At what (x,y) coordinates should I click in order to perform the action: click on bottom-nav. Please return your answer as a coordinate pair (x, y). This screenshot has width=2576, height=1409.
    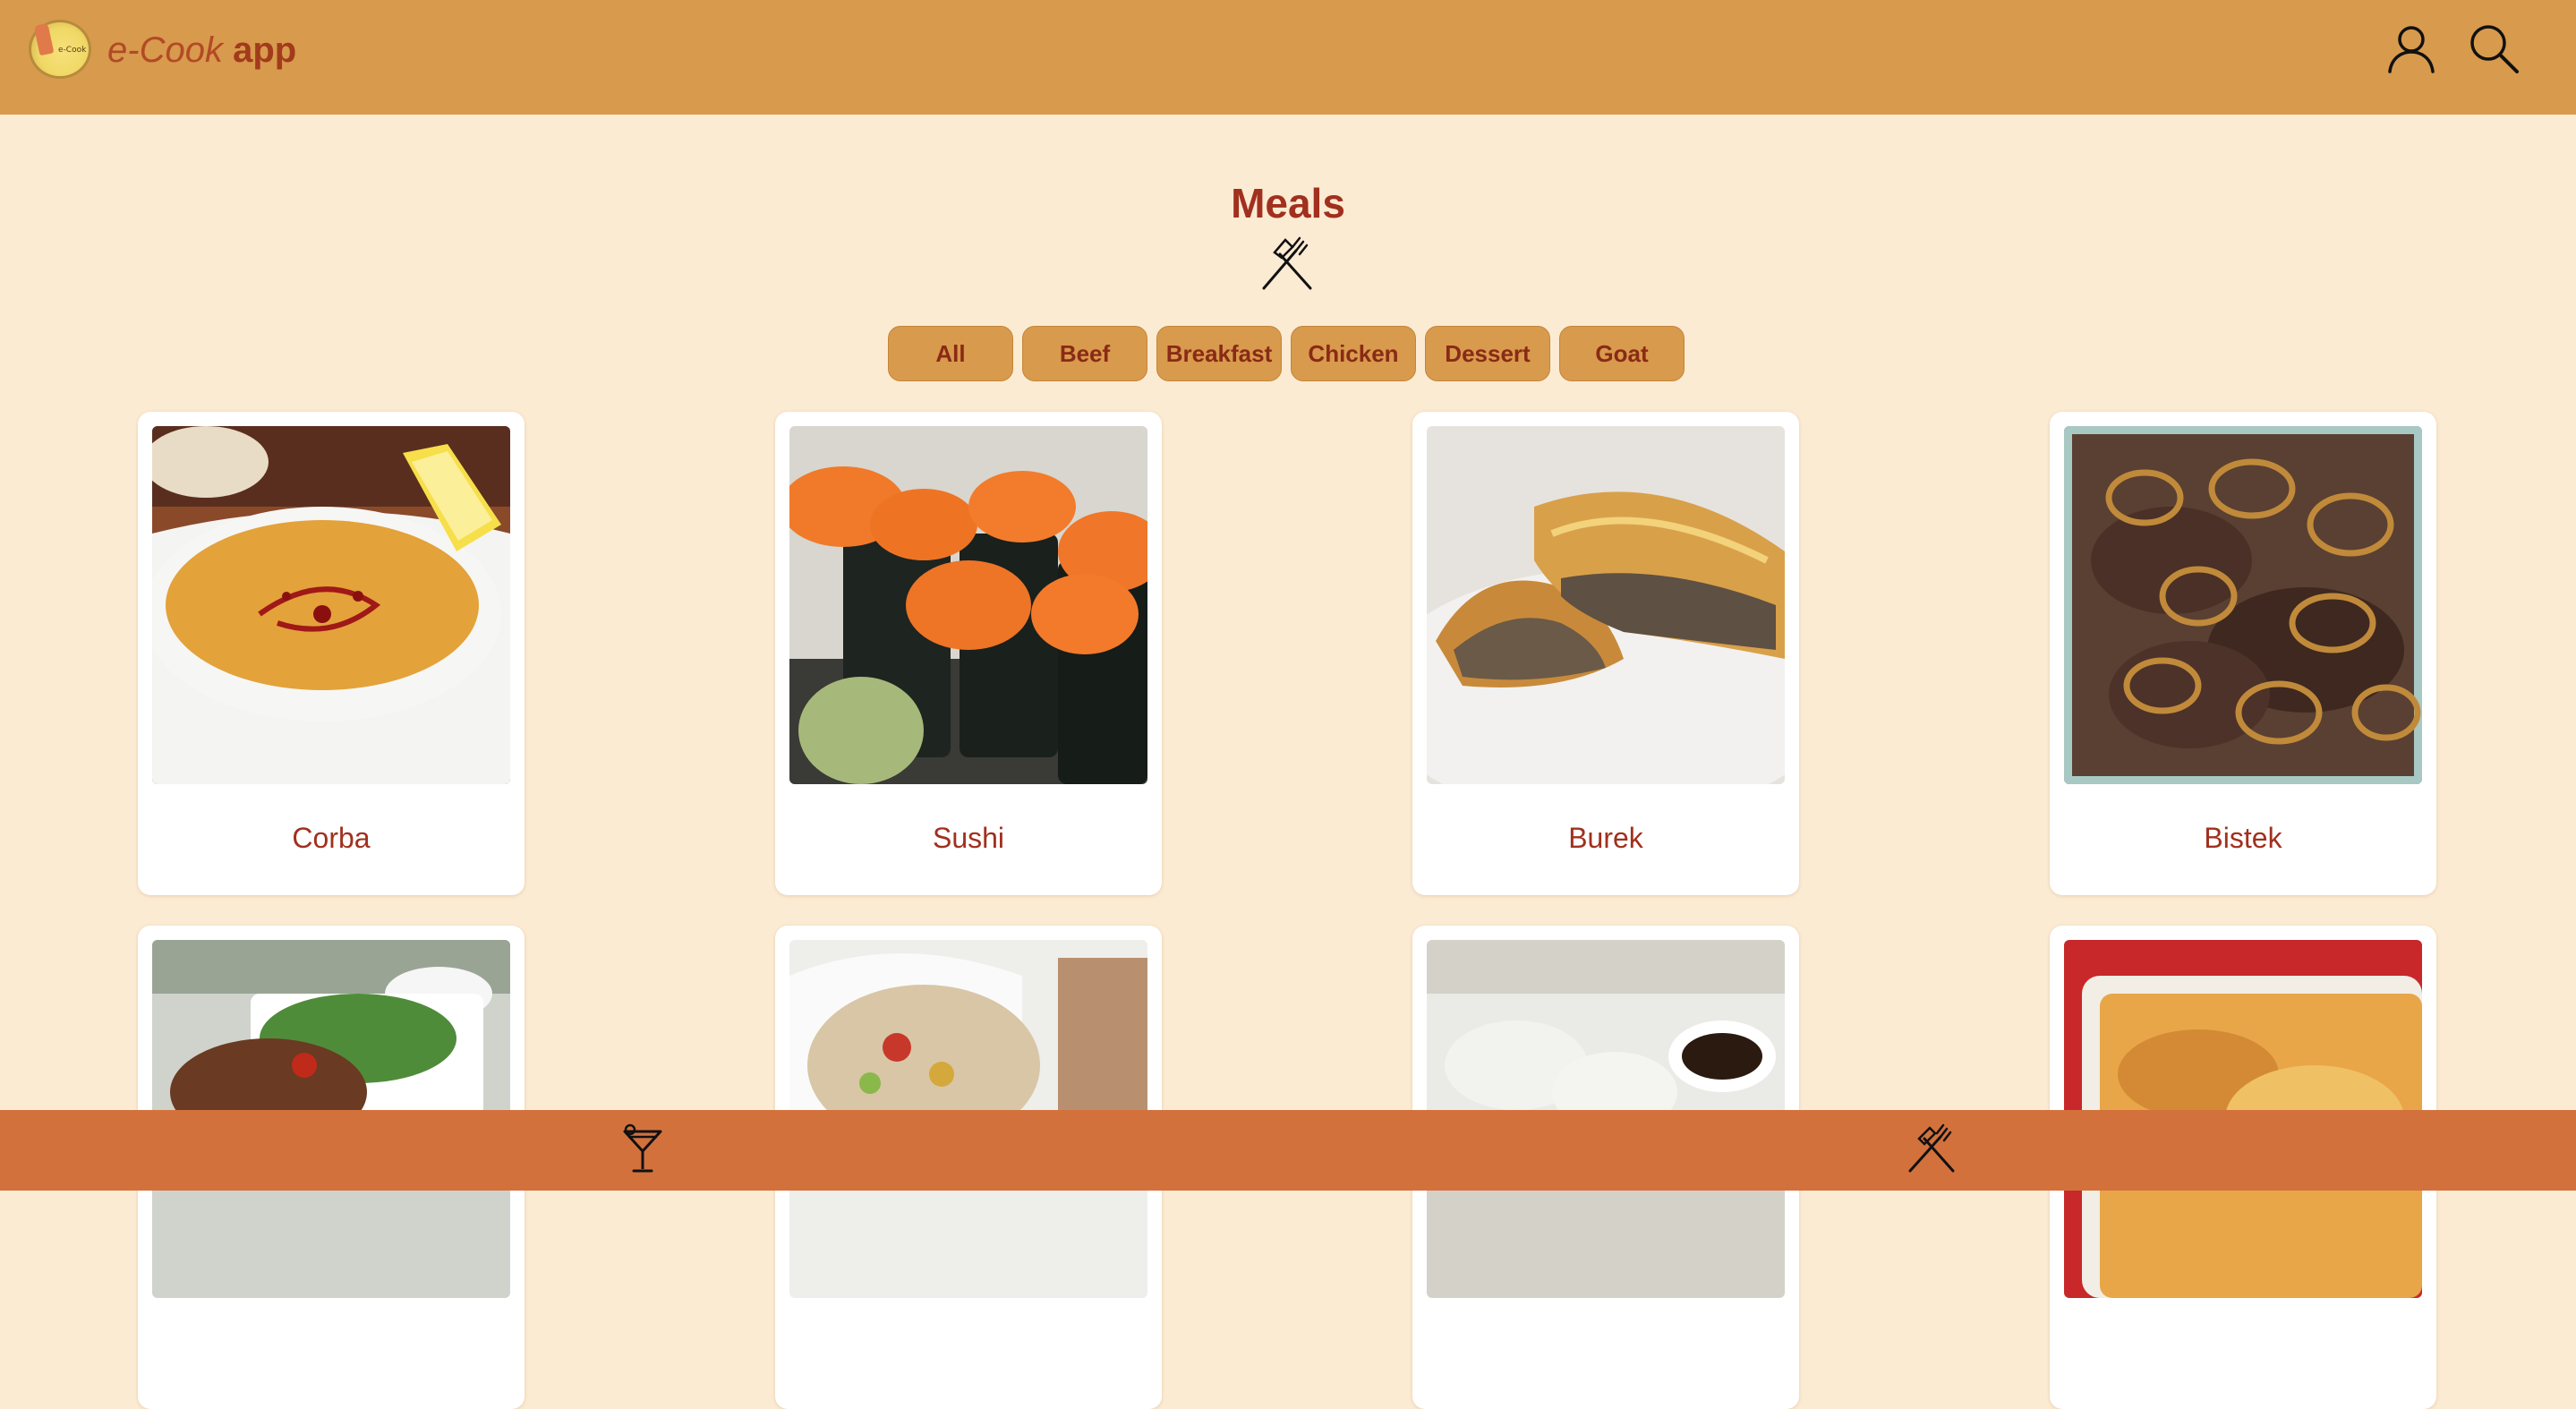
    Looking at the image, I should click on (1288, 1151).